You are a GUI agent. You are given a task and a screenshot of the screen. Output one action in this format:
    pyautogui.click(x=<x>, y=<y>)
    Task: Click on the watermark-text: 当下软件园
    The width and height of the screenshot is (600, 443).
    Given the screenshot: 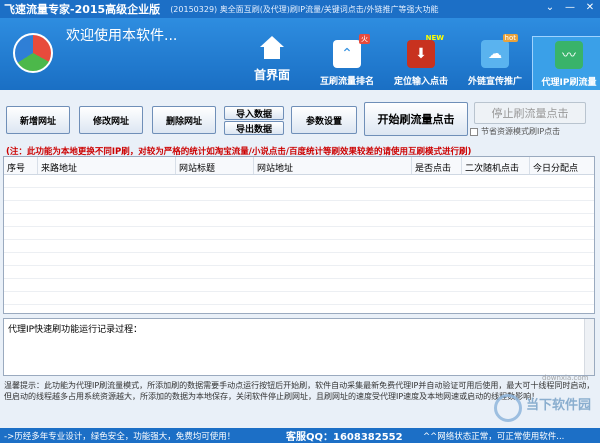 What is the action you would take?
    pyautogui.click(x=559, y=405)
    